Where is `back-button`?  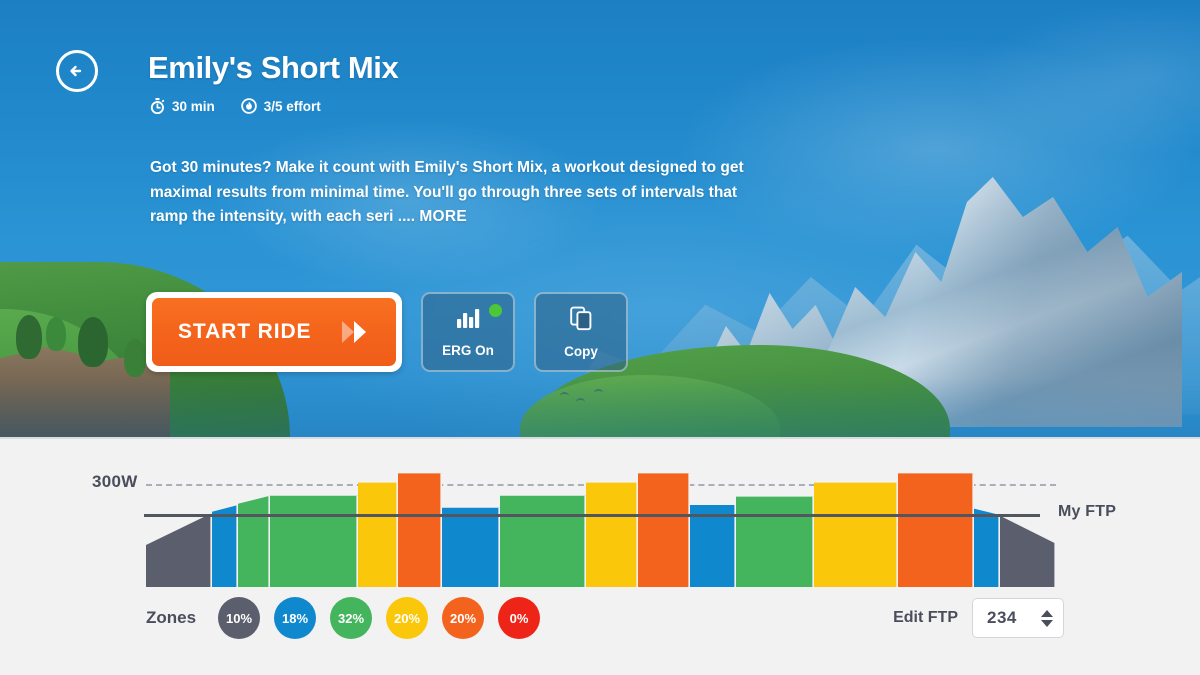
back-button is located at coordinates (77, 71).